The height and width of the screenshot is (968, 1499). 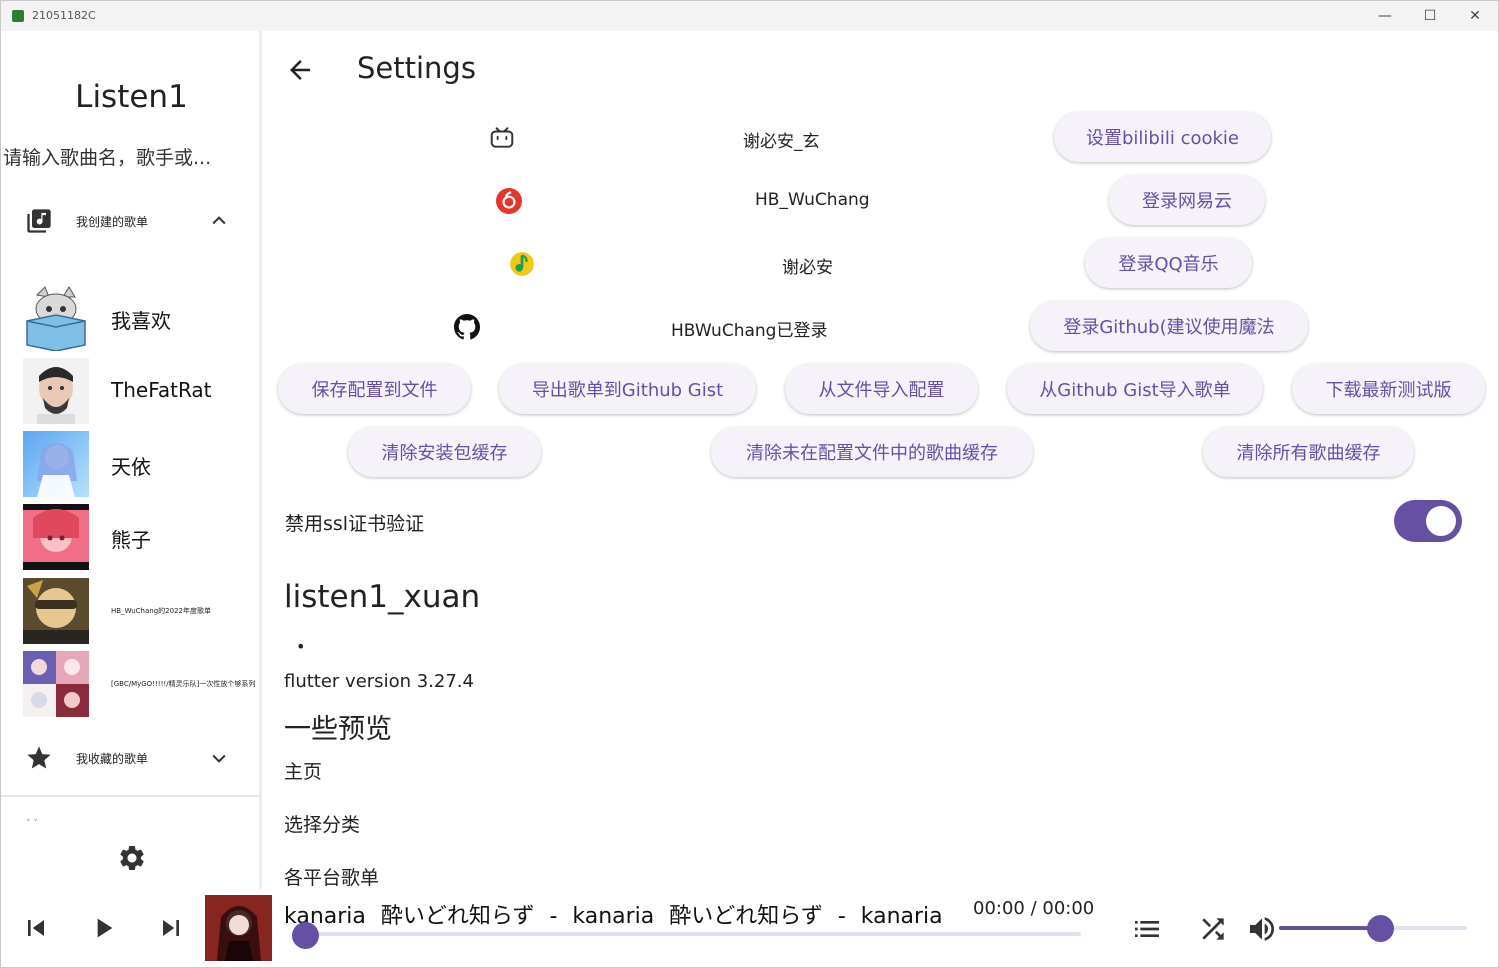 What do you see at coordinates (1213, 929) in the screenshot?
I see `shuffle-icon` at bounding box center [1213, 929].